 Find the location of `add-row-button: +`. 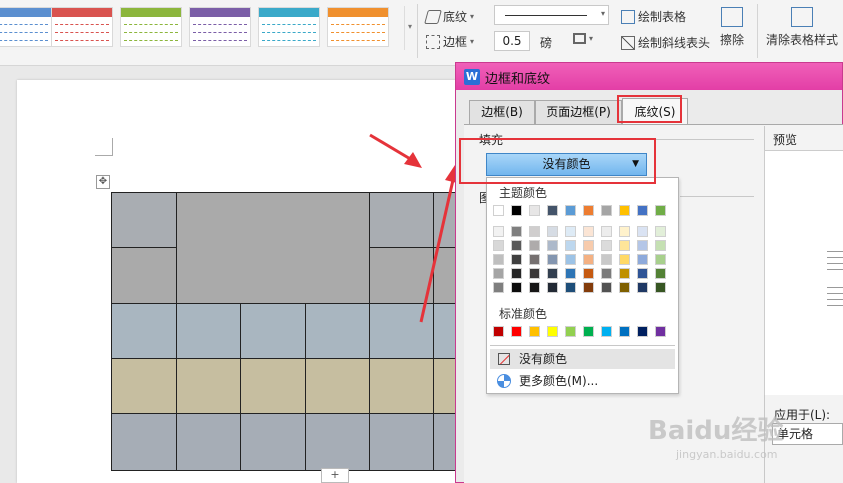

add-row-button: + is located at coordinates (335, 475).